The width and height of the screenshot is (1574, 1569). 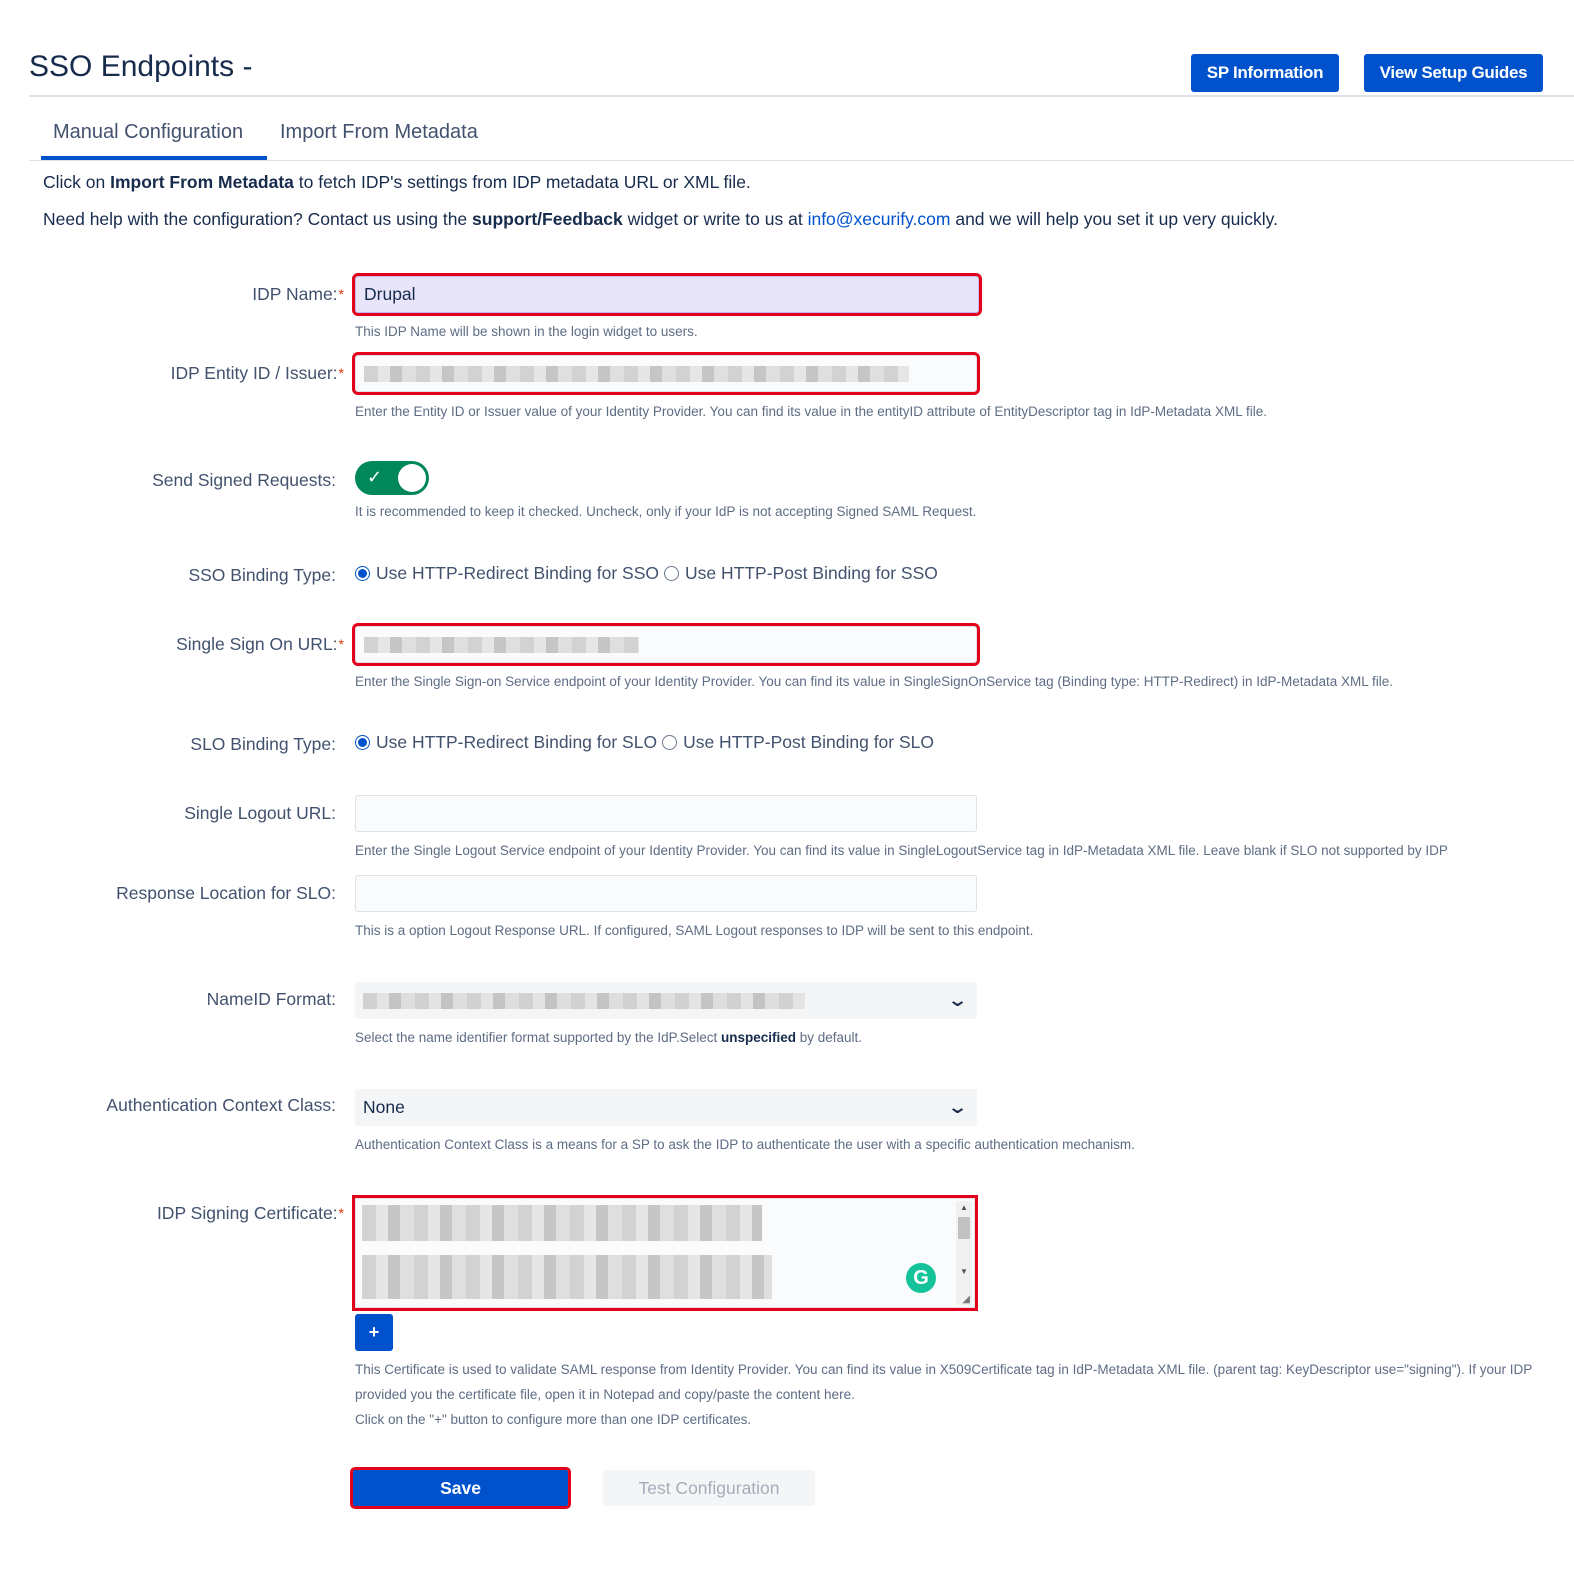 I want to click on entity-id-input, so click(x=666, y=373).